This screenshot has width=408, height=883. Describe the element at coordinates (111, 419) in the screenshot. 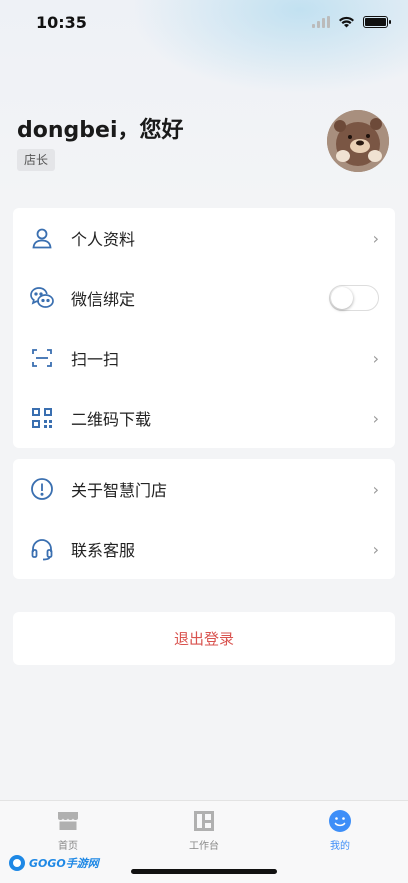

I see `menu-label: 二维码下载` at that location.